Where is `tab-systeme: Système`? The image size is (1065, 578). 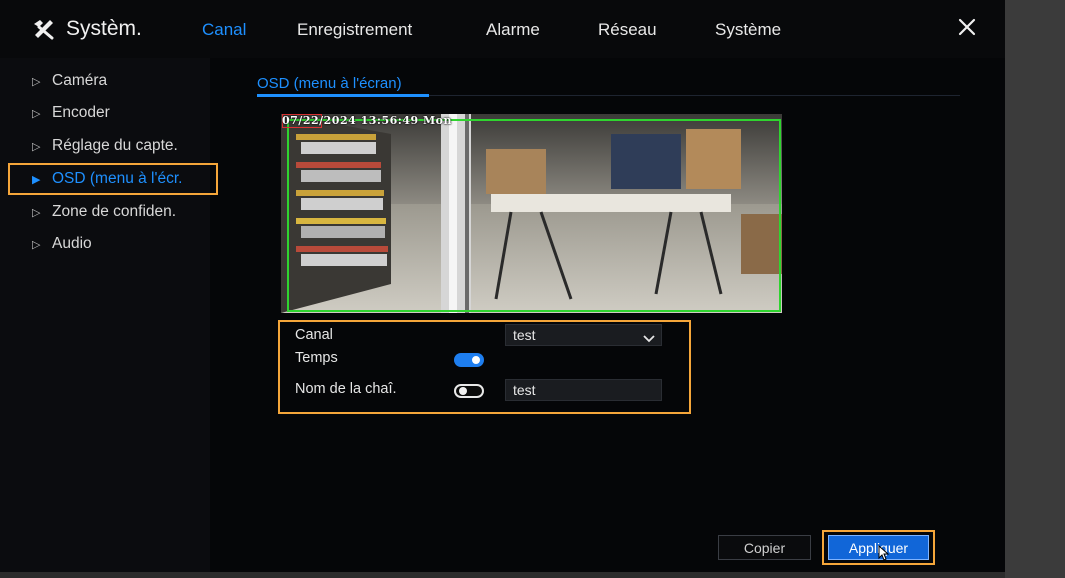
tab-systeme: Système is located at coordinates (748, 30).